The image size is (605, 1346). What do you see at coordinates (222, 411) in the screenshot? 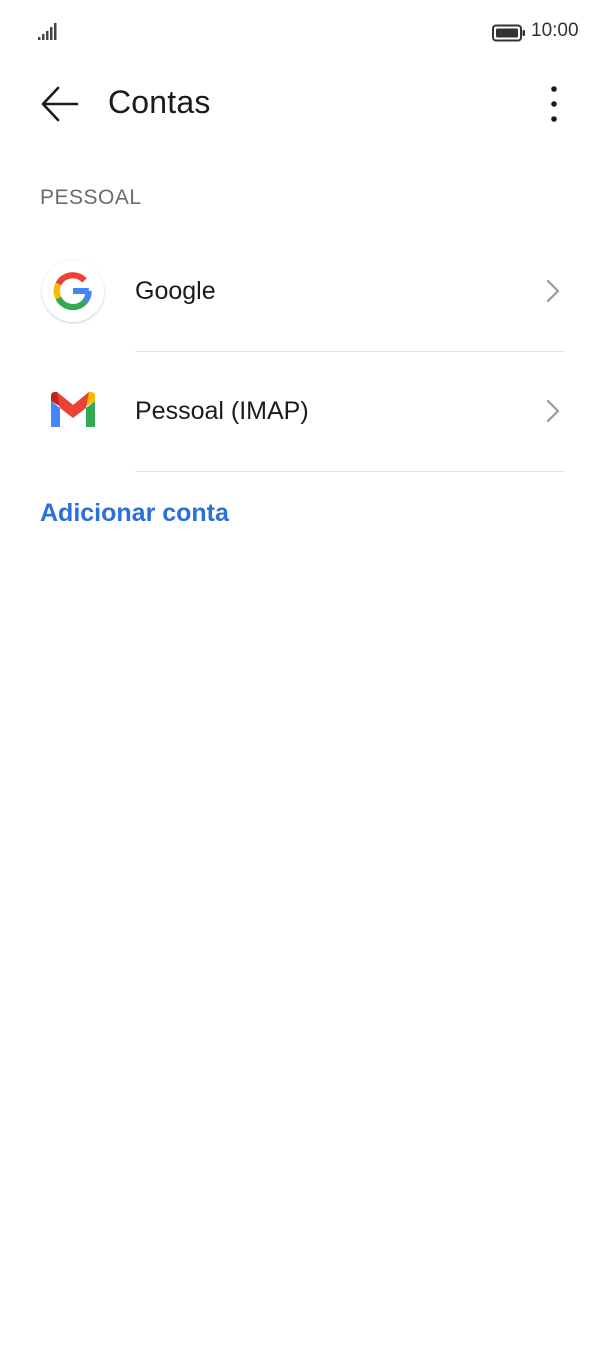
I see `account-label: Pessoal (IMAP)` at bounding box center [222, 411].